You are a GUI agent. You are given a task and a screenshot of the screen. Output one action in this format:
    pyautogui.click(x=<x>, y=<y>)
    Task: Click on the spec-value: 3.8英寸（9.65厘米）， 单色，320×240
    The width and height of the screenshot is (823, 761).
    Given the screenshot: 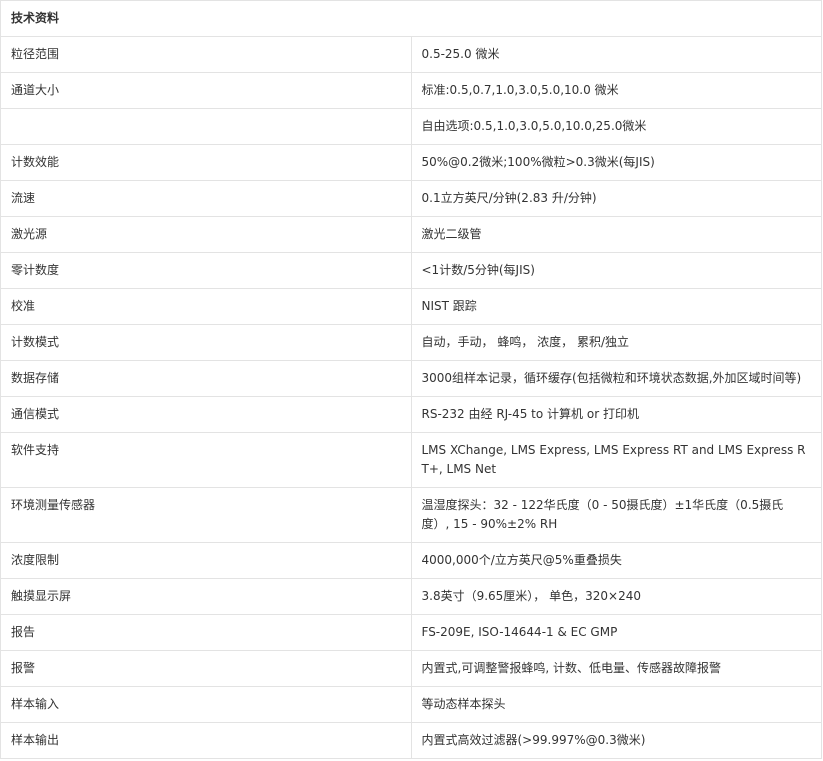 What is the action you would take?
    pyautogui.click(x=616, y=596)
    